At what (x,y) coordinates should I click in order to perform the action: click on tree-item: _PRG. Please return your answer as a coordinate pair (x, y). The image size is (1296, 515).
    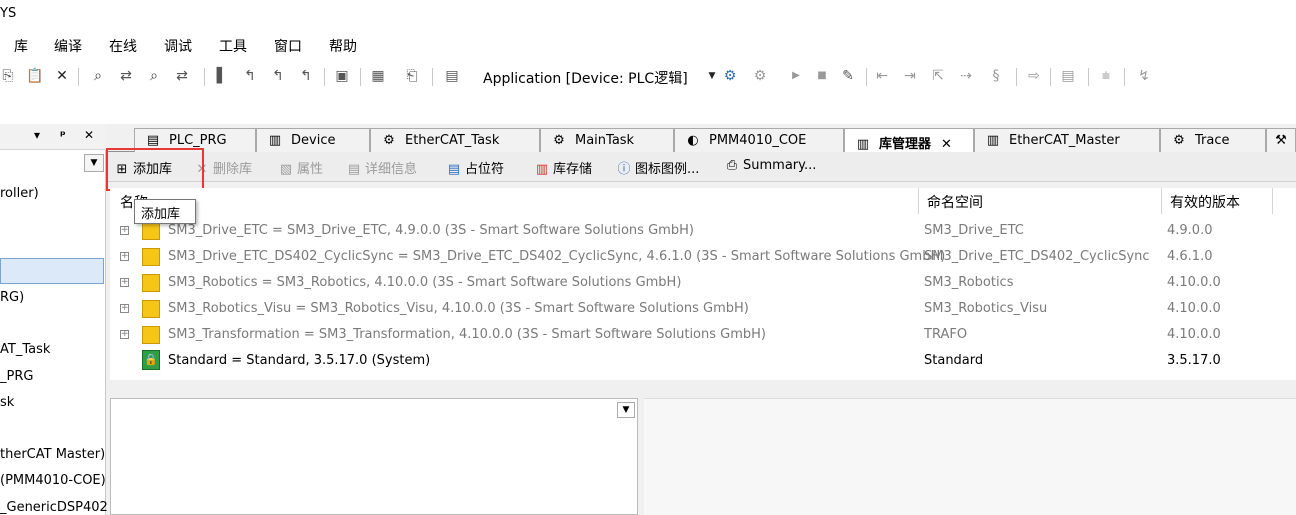
    Looking at the image, I should click on (16, 376).